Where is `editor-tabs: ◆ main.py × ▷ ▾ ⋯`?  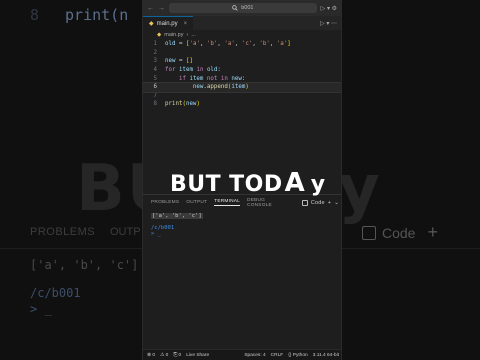
editor-tabs: ◆ main.py × ▷ ▾ ⋯ is located at coordinates (242, 23).